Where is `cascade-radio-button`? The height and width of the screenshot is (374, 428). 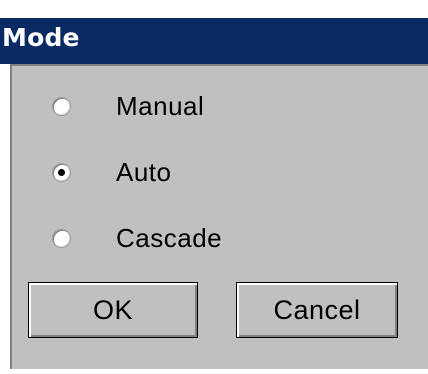
cascade-radio-button is located at coordinates (61, 238).